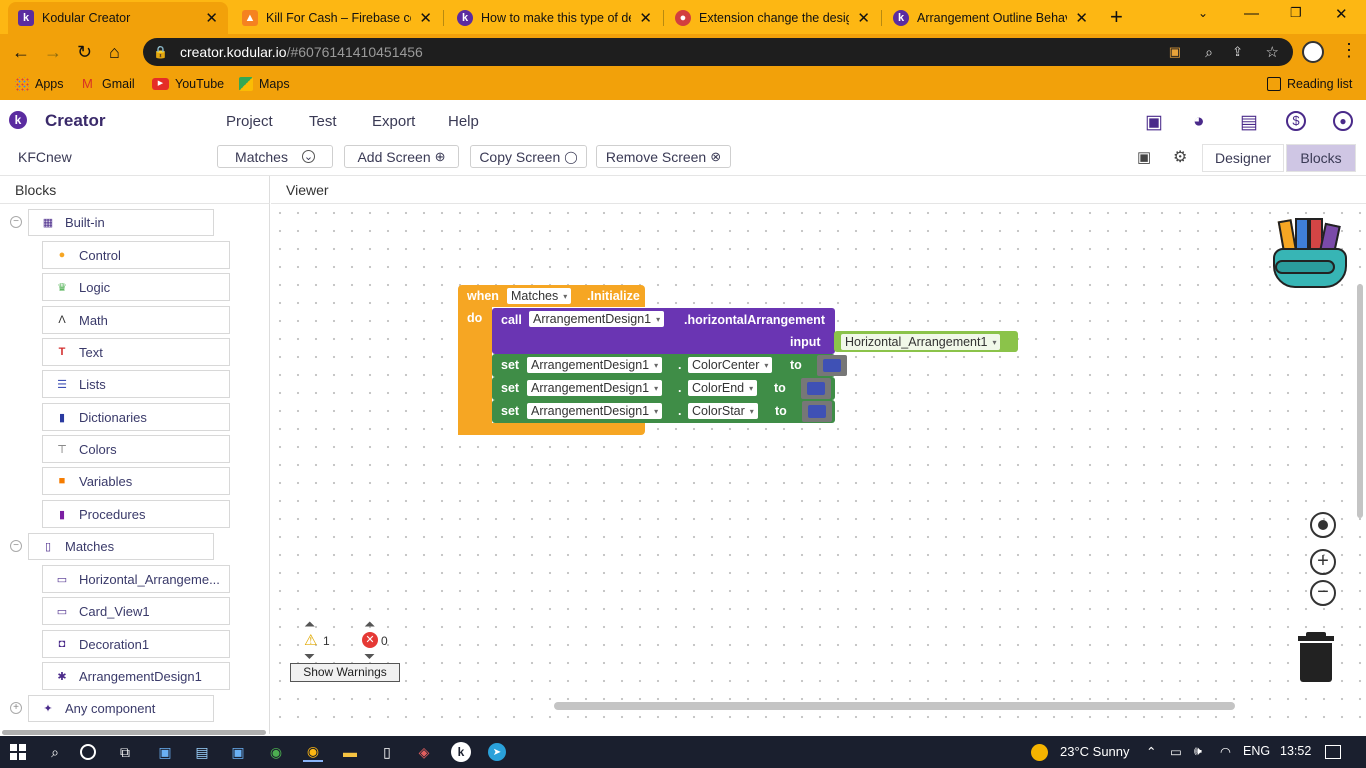 The width and height of the screenshot is (1366, 768). Describe the element at coordinates (165, 752) in the screenshot. I see `app-icon: ▣` at that location.